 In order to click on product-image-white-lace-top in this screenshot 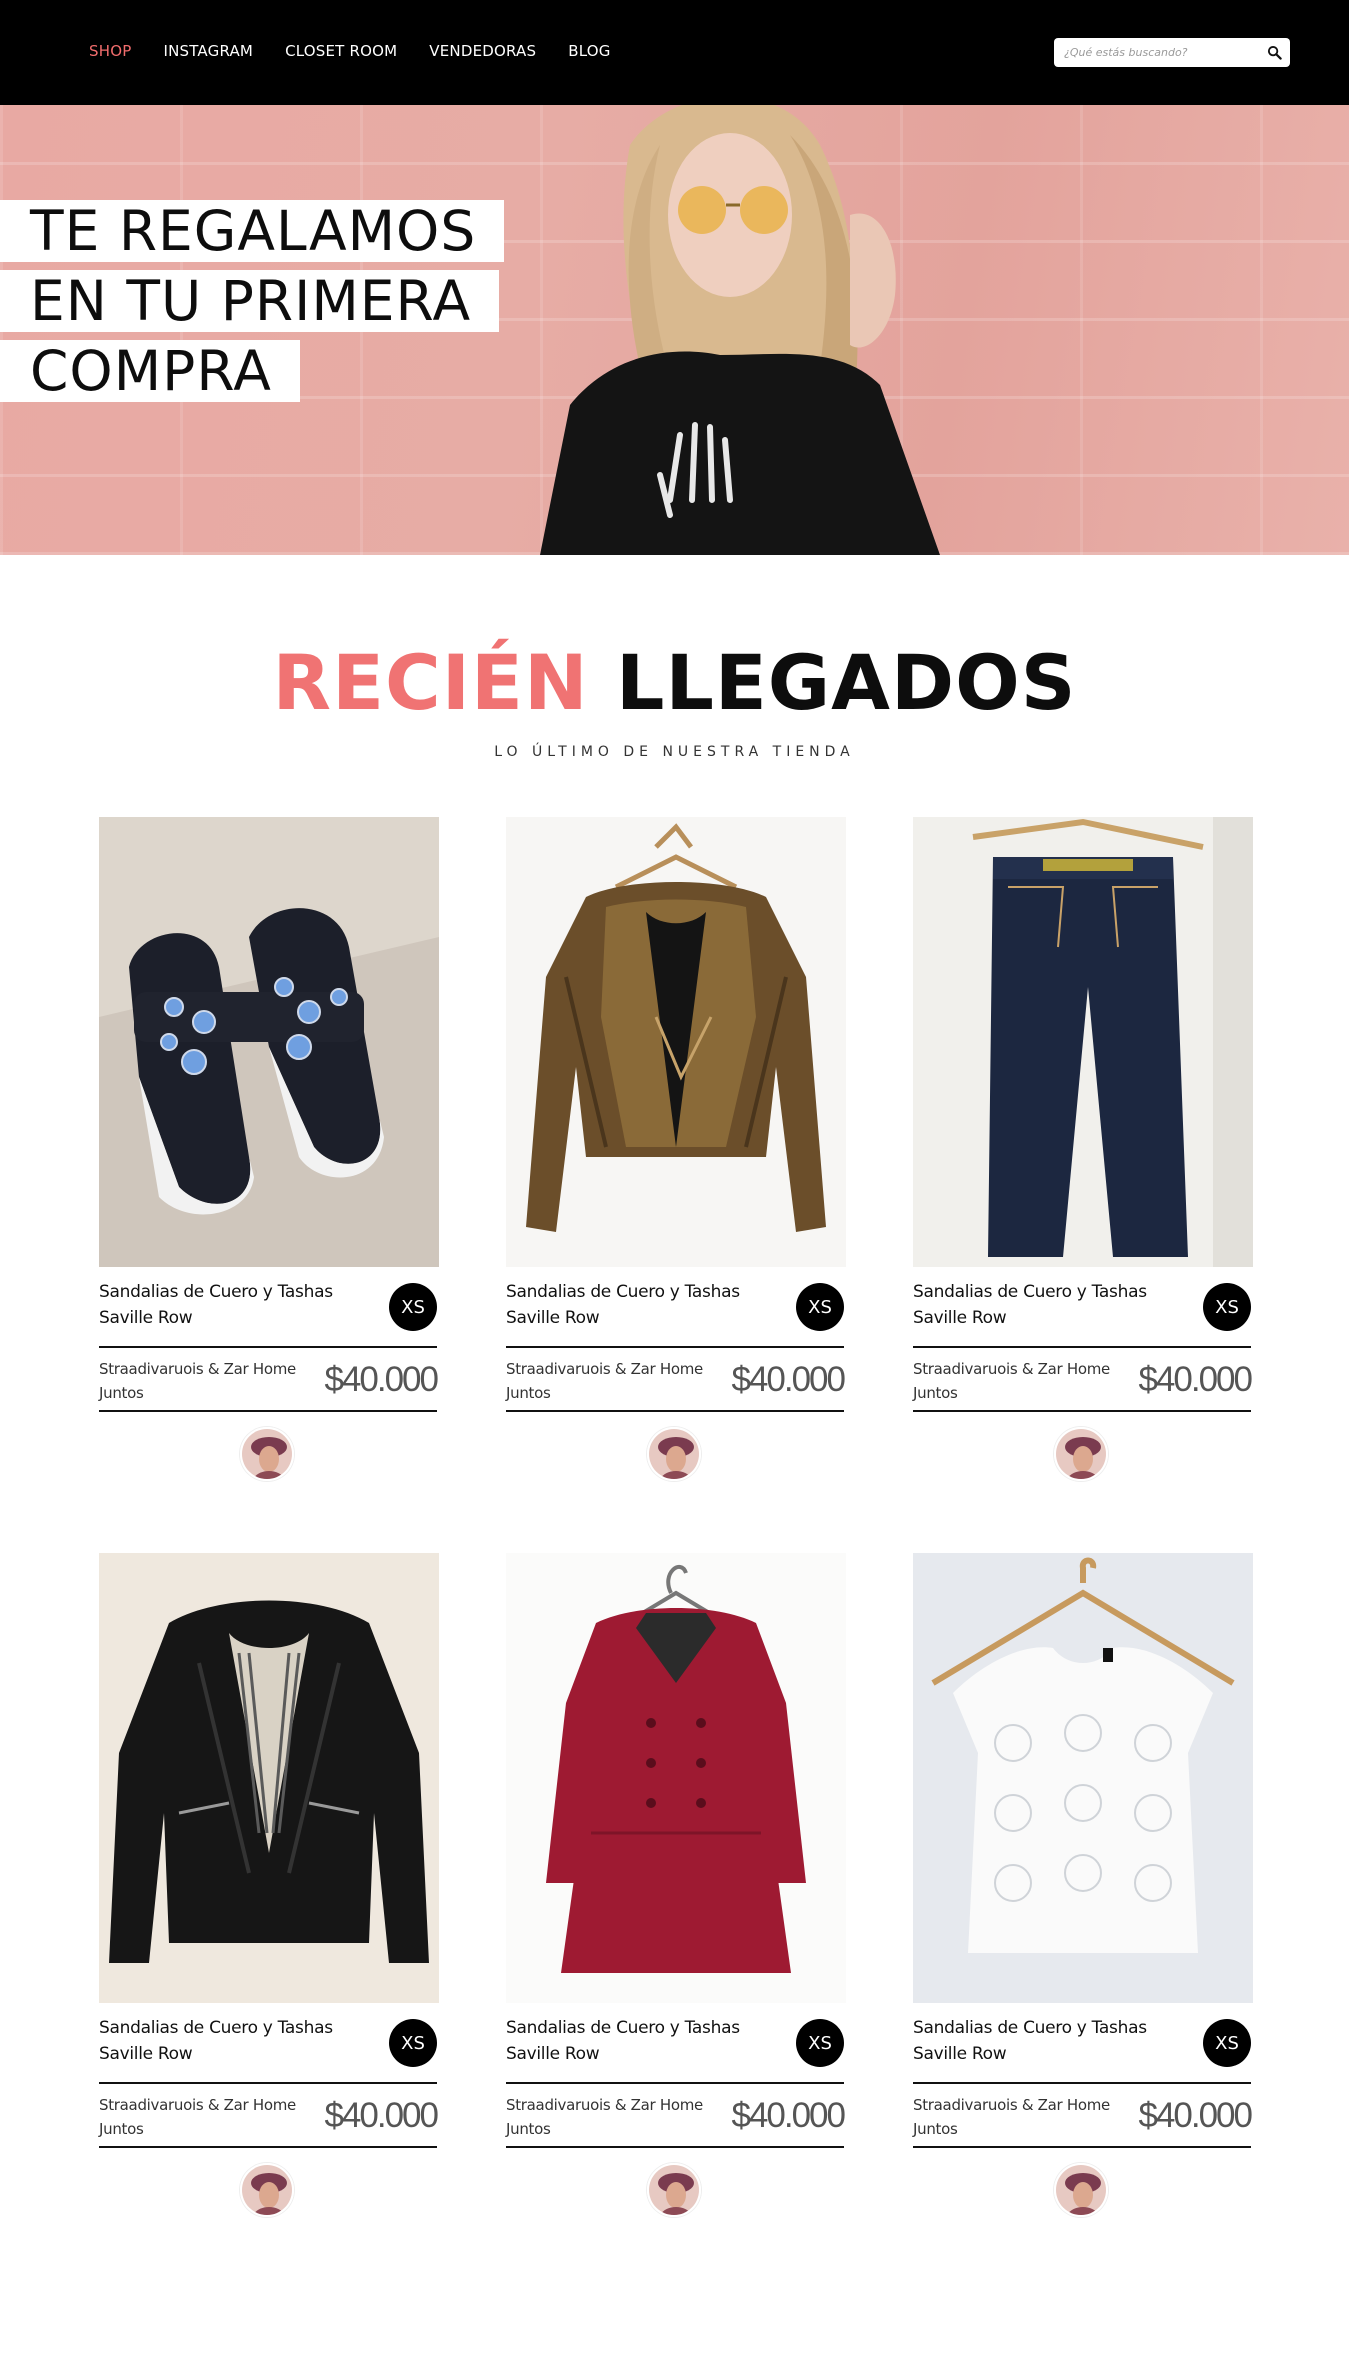, I will do `click(1083, 1778)`.